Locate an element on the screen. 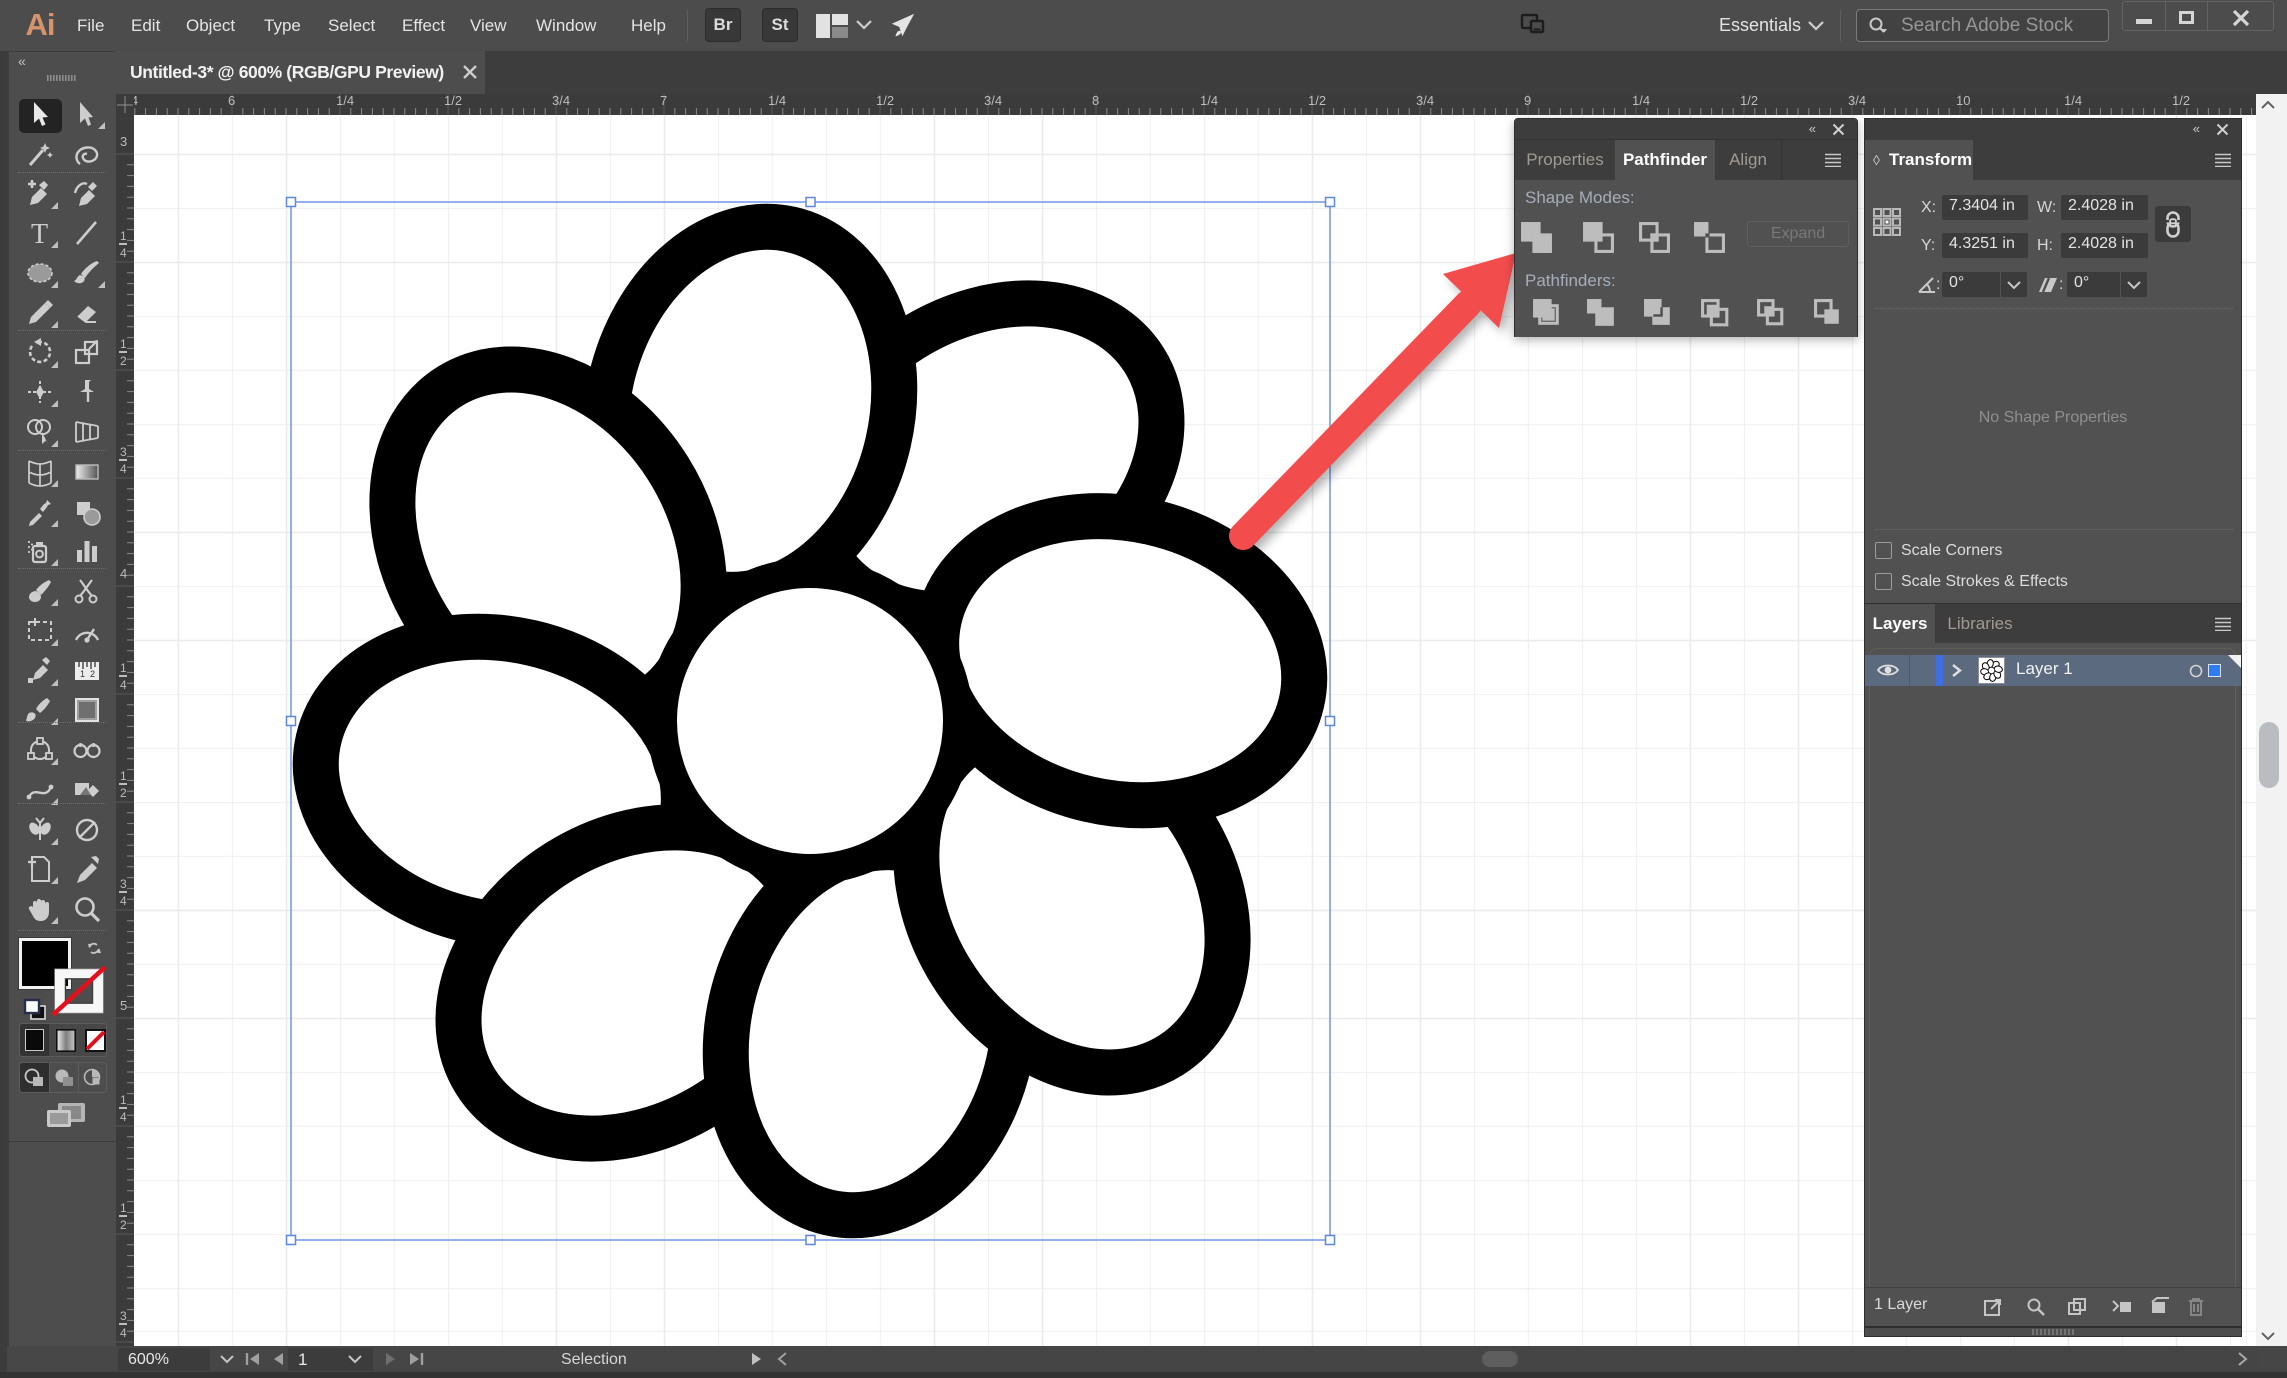  svg-text: 10 is located at coordinates (1963, 101).